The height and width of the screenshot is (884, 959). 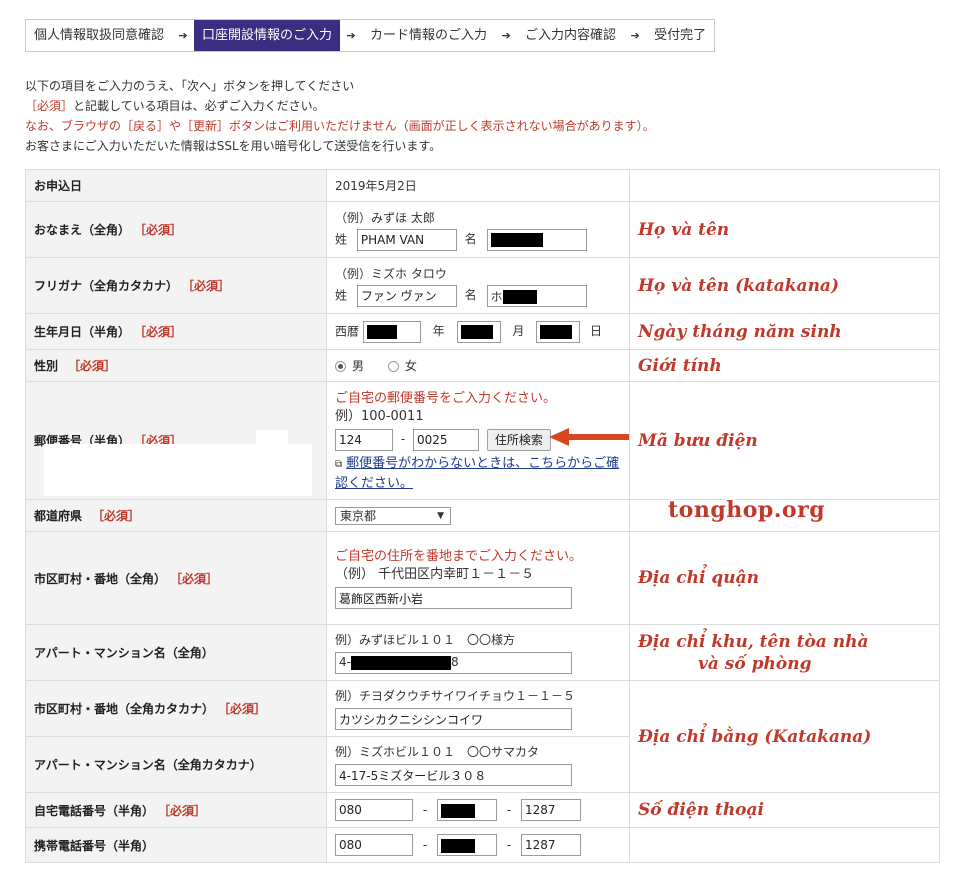 What do you see at coordinates (571, 35) in the screenshot?
I see `step-confirm: ご入力内容確認` at bounding box center [571, 35].